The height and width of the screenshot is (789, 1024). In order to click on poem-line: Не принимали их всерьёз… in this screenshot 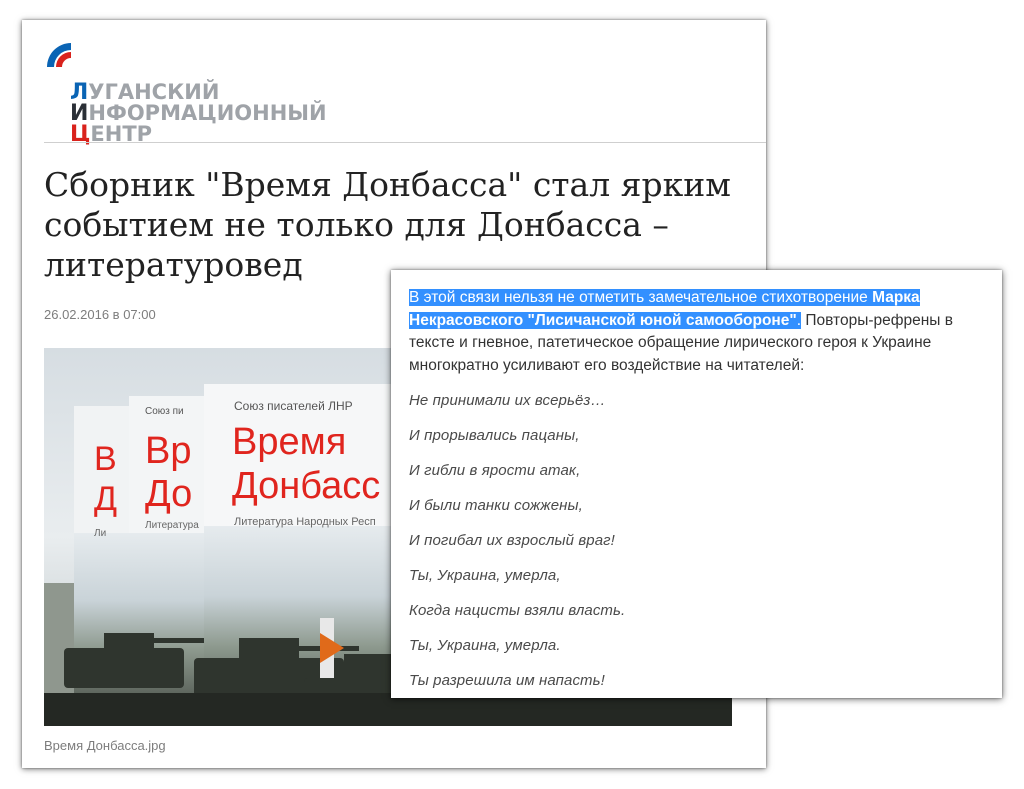, I will do `click(507, 400)`.